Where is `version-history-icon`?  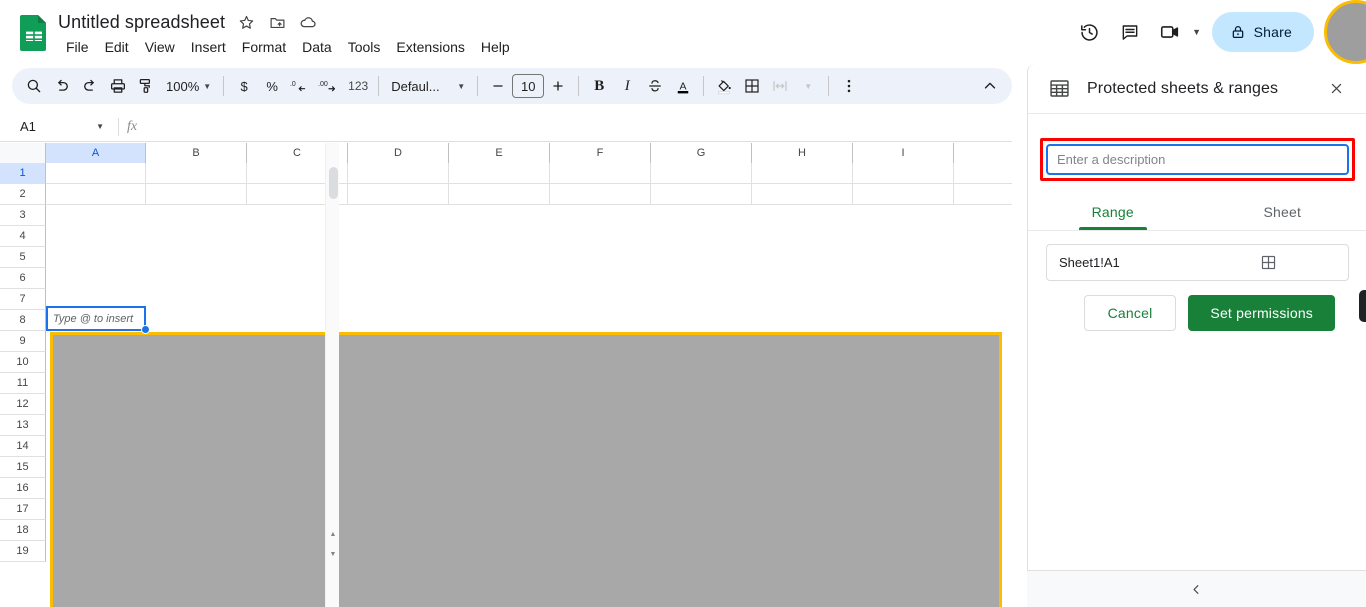 version-history-icon is located at coordinates (1090, 32).